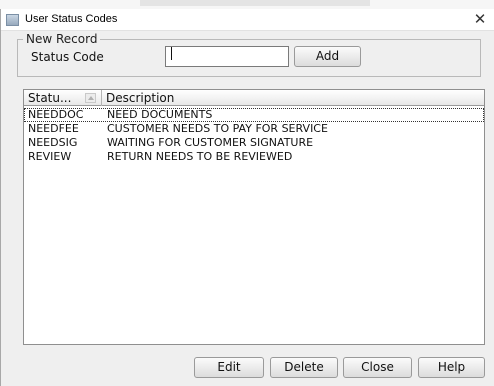  Describe the element at coordinates (255, 3) in the screenshot. I see `background-window-strip` at that location.